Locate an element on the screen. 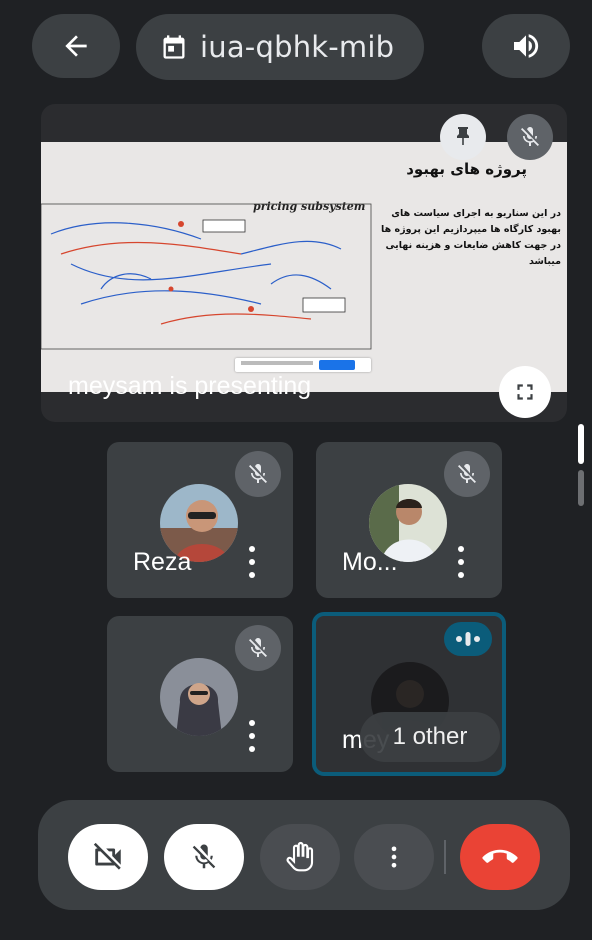  screen-share-banner is located at coordinates (303, 365).